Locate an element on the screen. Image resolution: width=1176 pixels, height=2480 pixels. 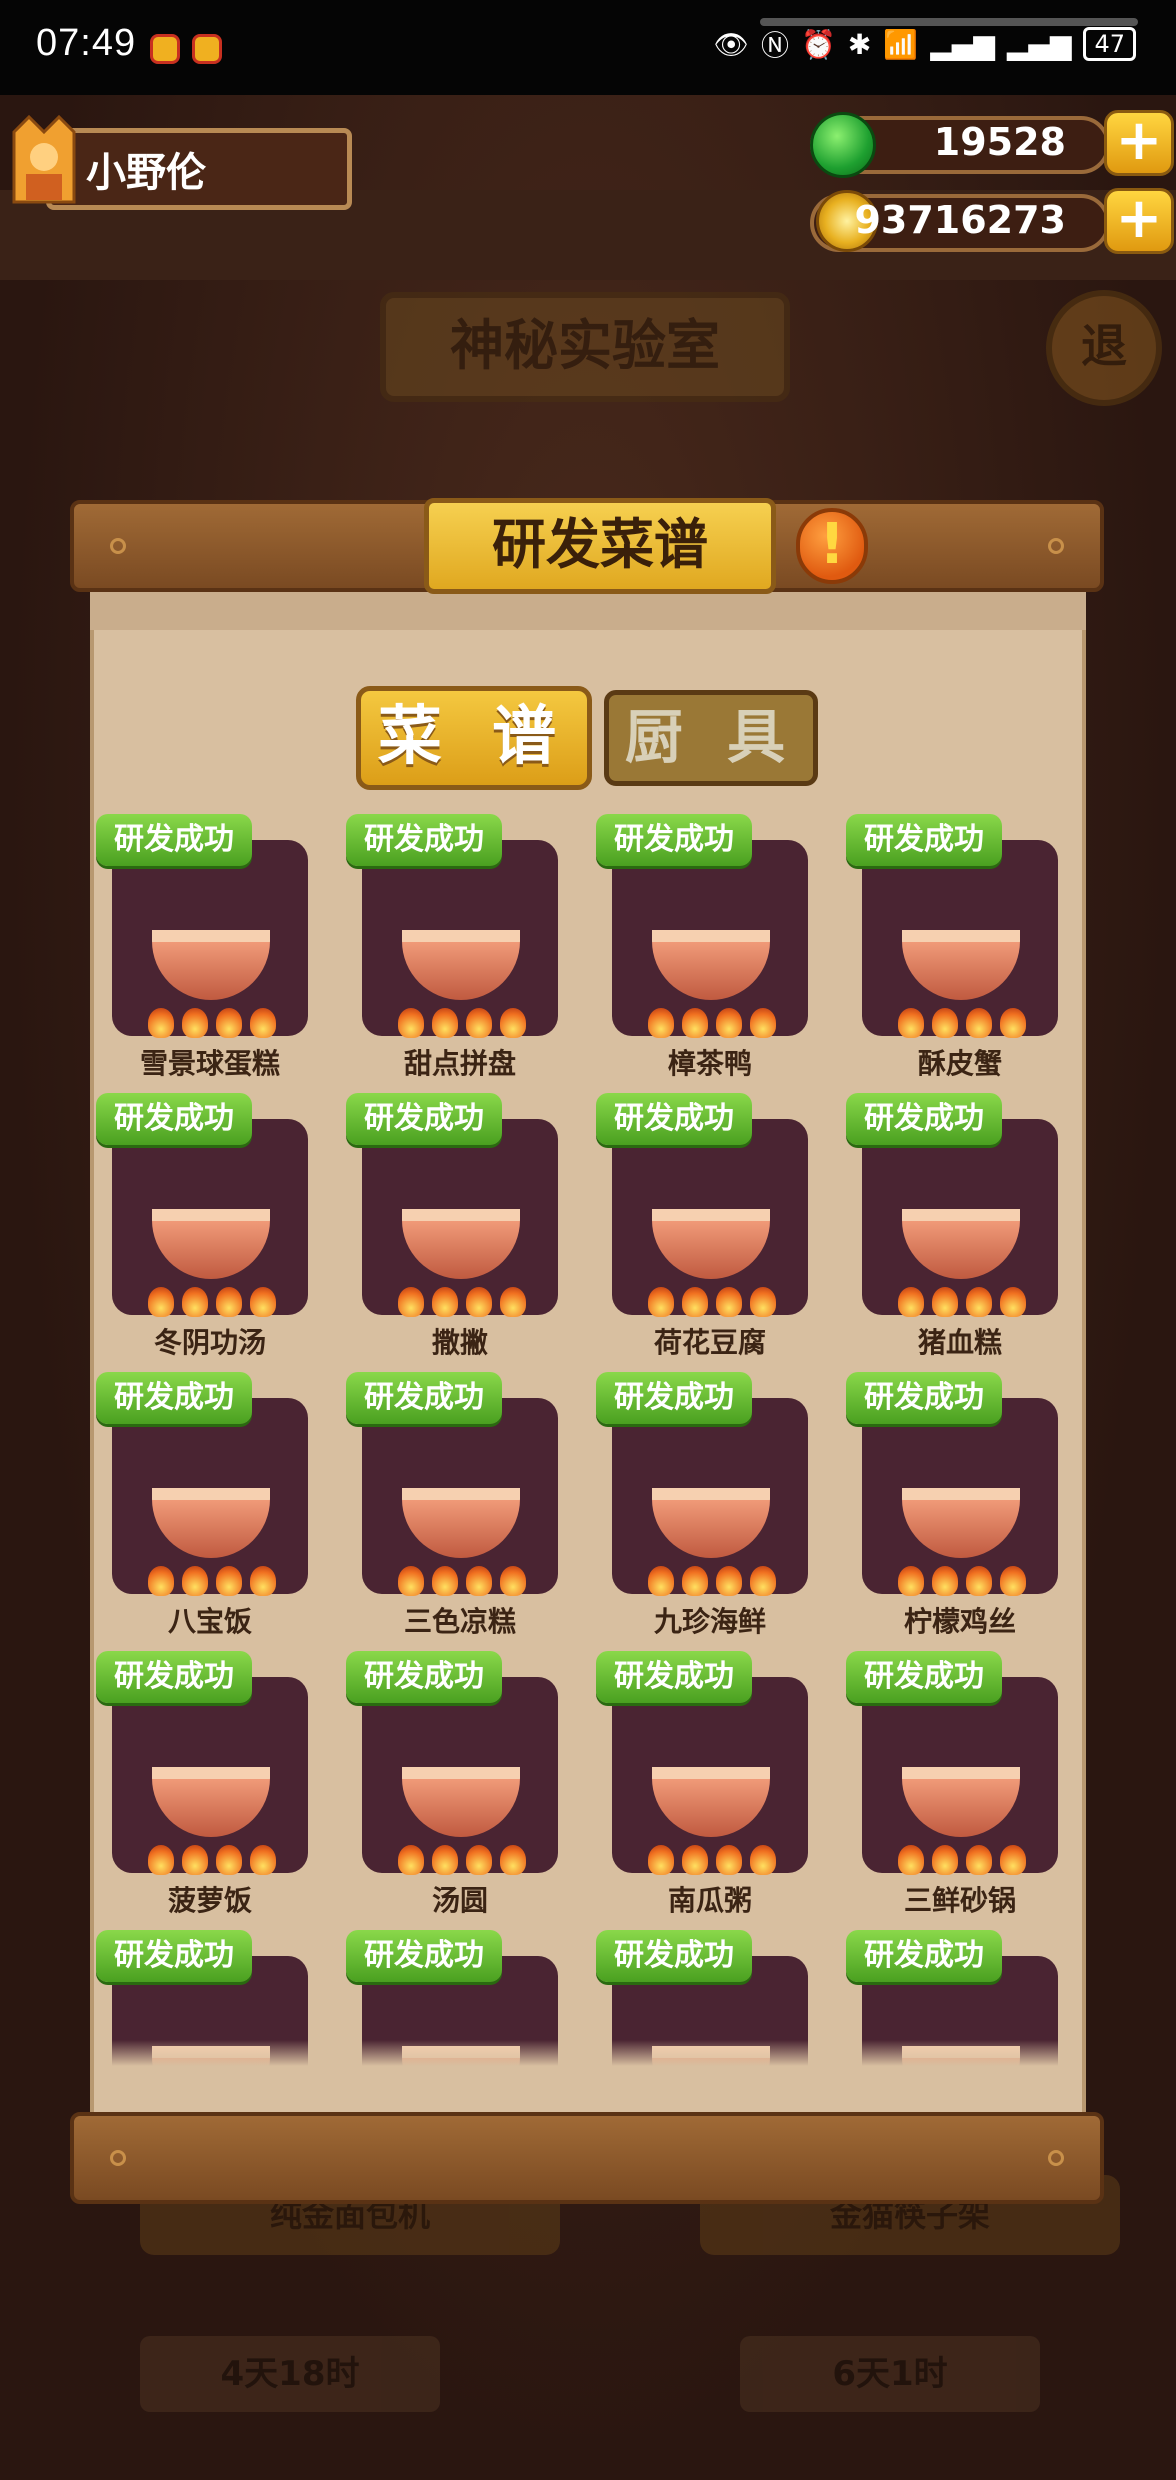
add-jade-button: + is located at coordinates (1139, 143).